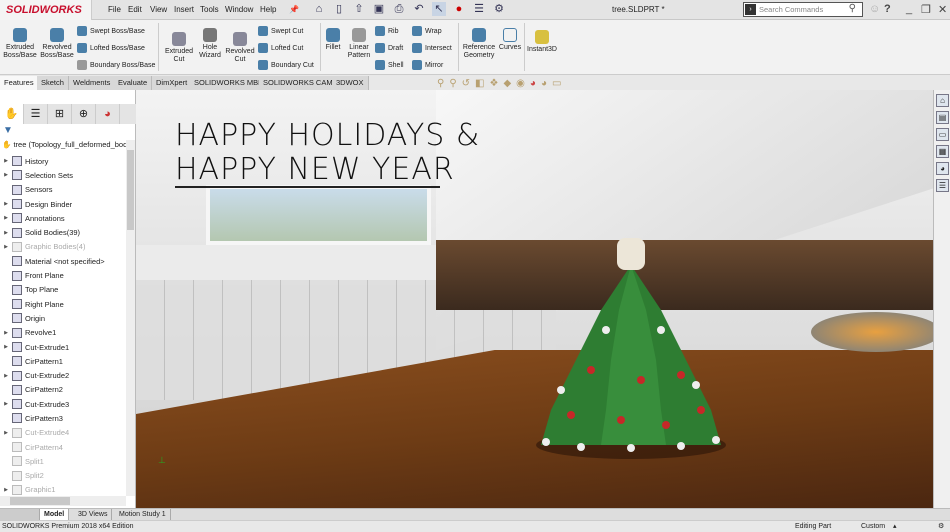  I want to click on tree-item: Material <not specified>, so click(63, 261).